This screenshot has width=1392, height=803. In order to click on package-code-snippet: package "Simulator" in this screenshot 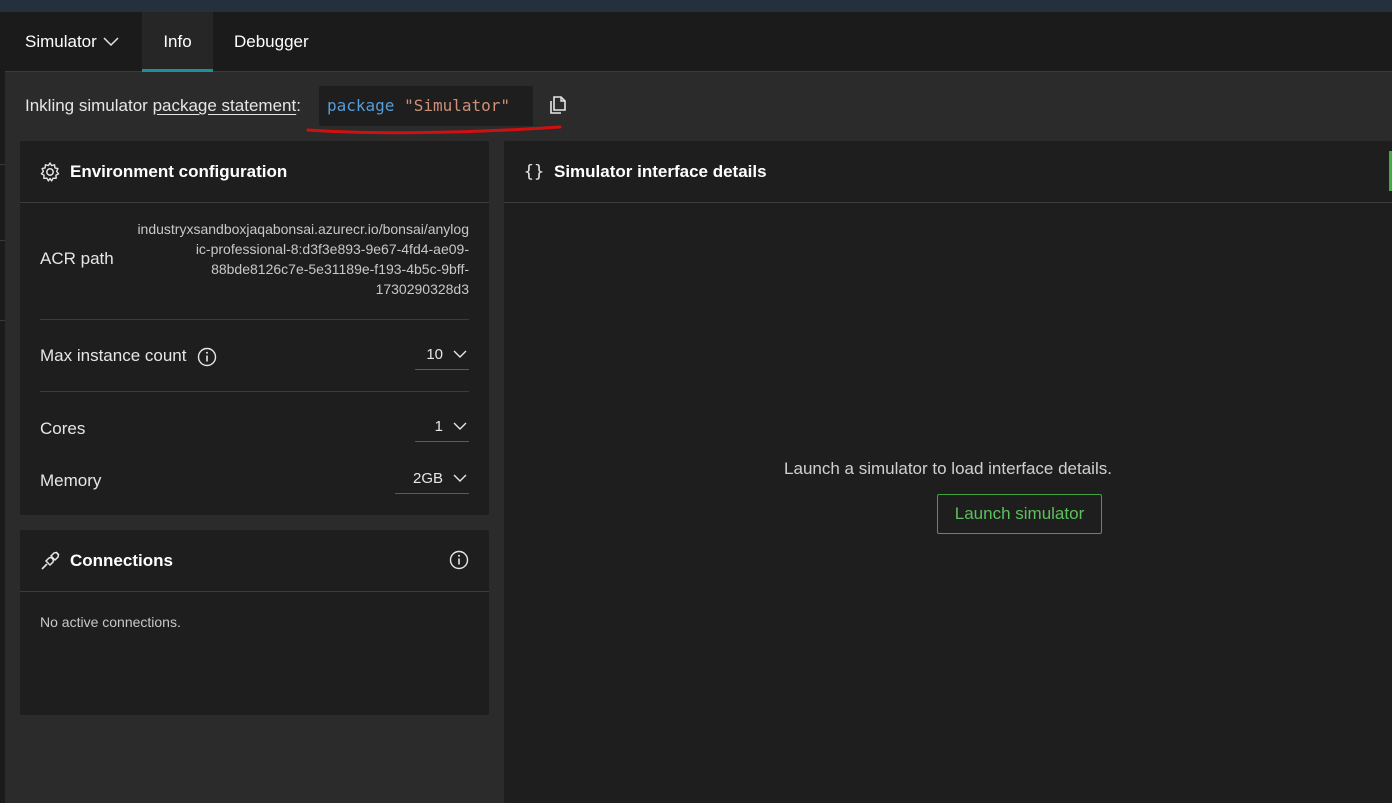, I will do `click(426, 106)`.